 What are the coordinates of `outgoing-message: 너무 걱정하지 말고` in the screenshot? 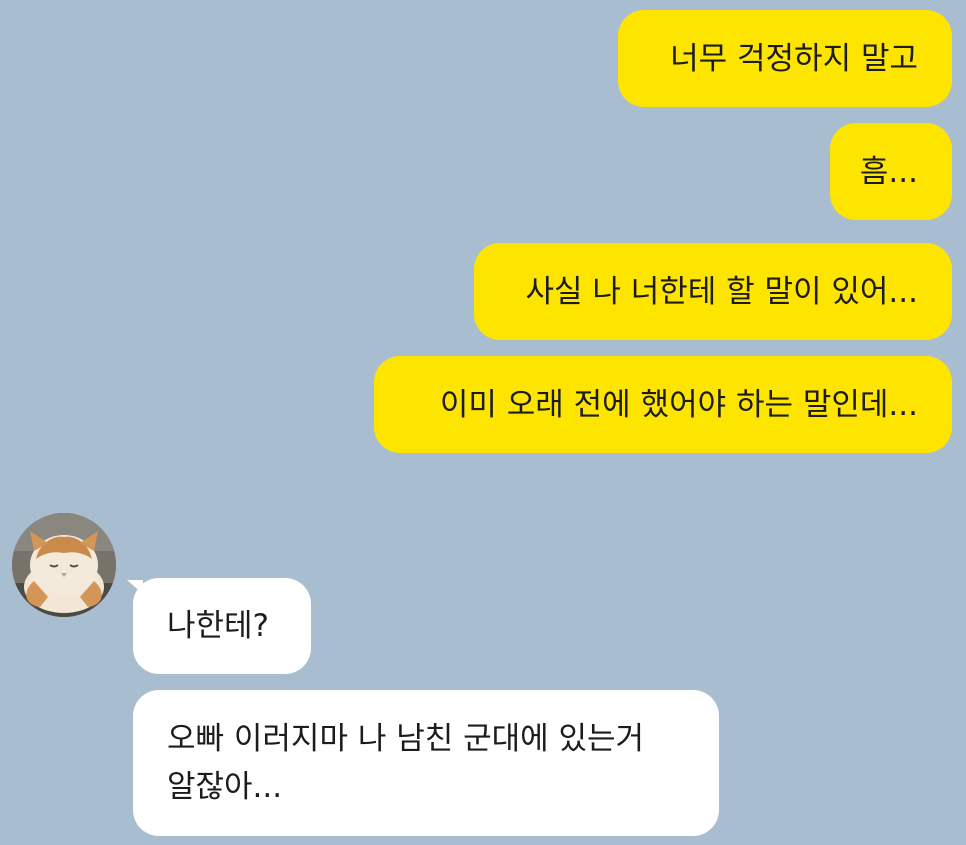 It's located at (785, 58).